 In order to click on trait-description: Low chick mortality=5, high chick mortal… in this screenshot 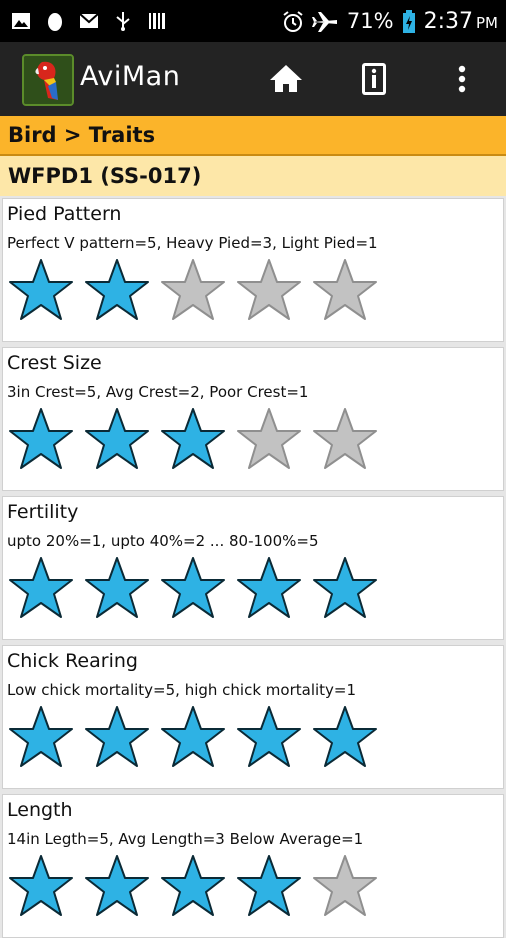, I will do `click(182, 690)`.